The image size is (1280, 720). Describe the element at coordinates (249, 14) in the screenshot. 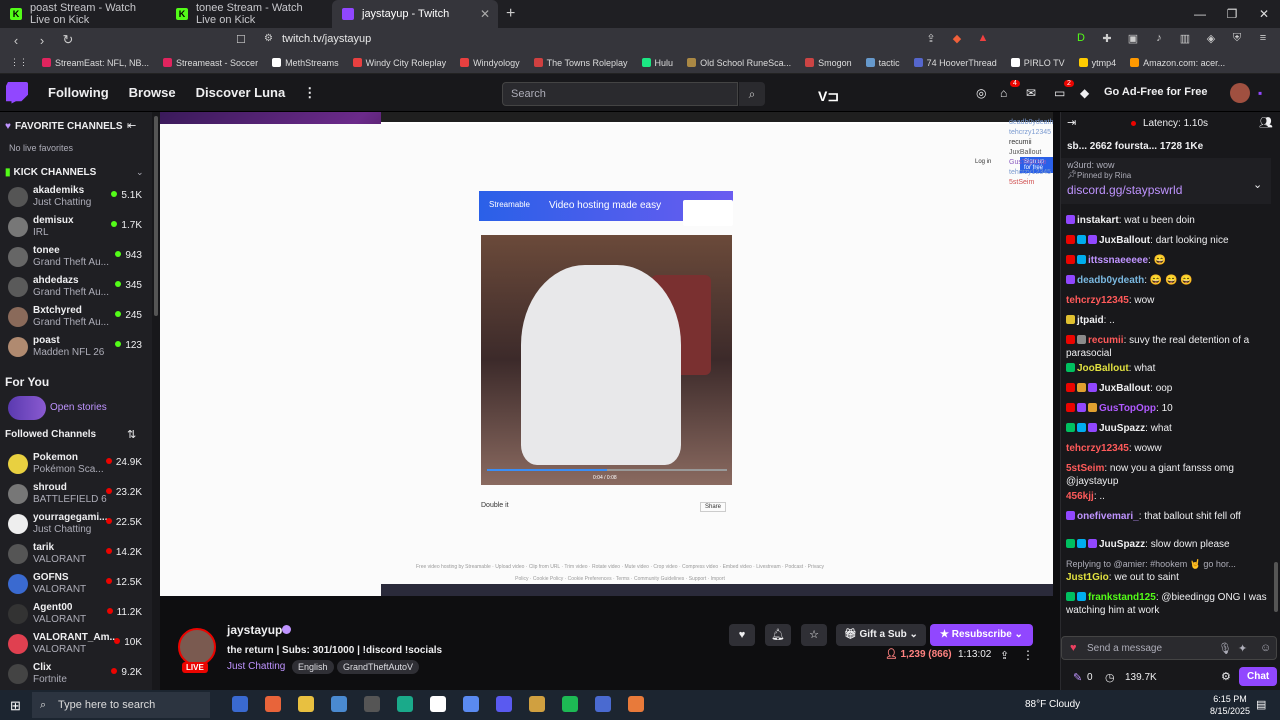

I see `browser-tab-tonee: K tonee Stream - Watch Live on Kick` at that location.